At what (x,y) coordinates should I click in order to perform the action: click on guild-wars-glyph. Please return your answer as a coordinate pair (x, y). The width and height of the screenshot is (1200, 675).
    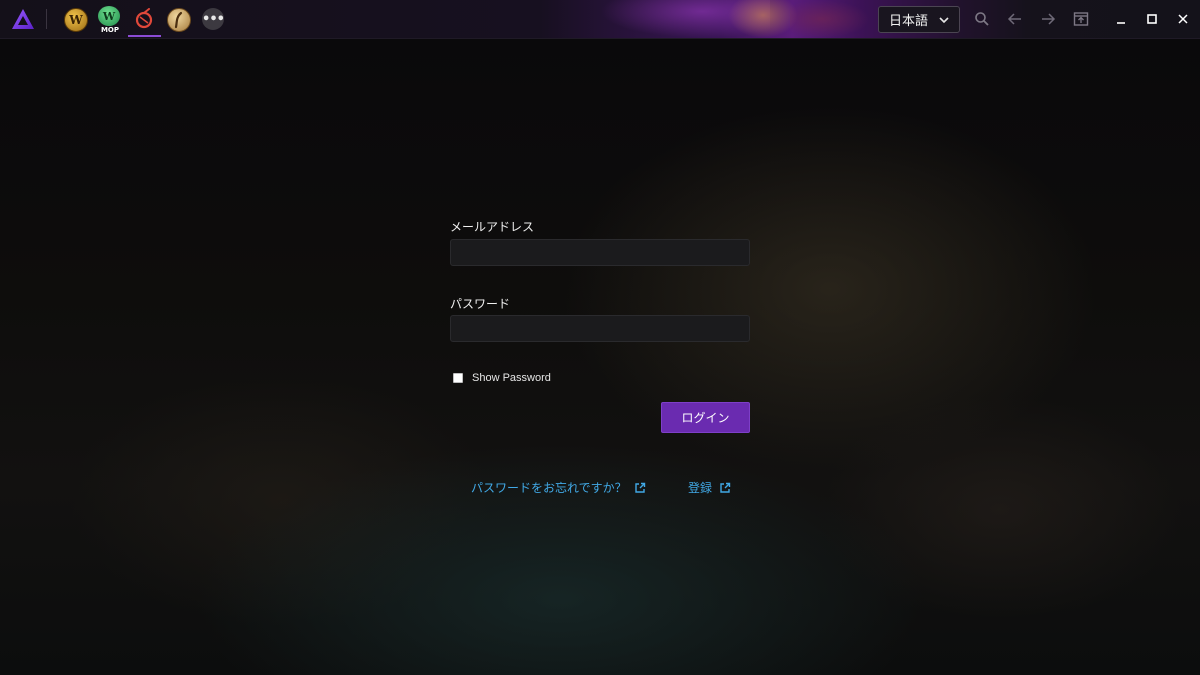
    Looking at the image, I should click on (178, 20).